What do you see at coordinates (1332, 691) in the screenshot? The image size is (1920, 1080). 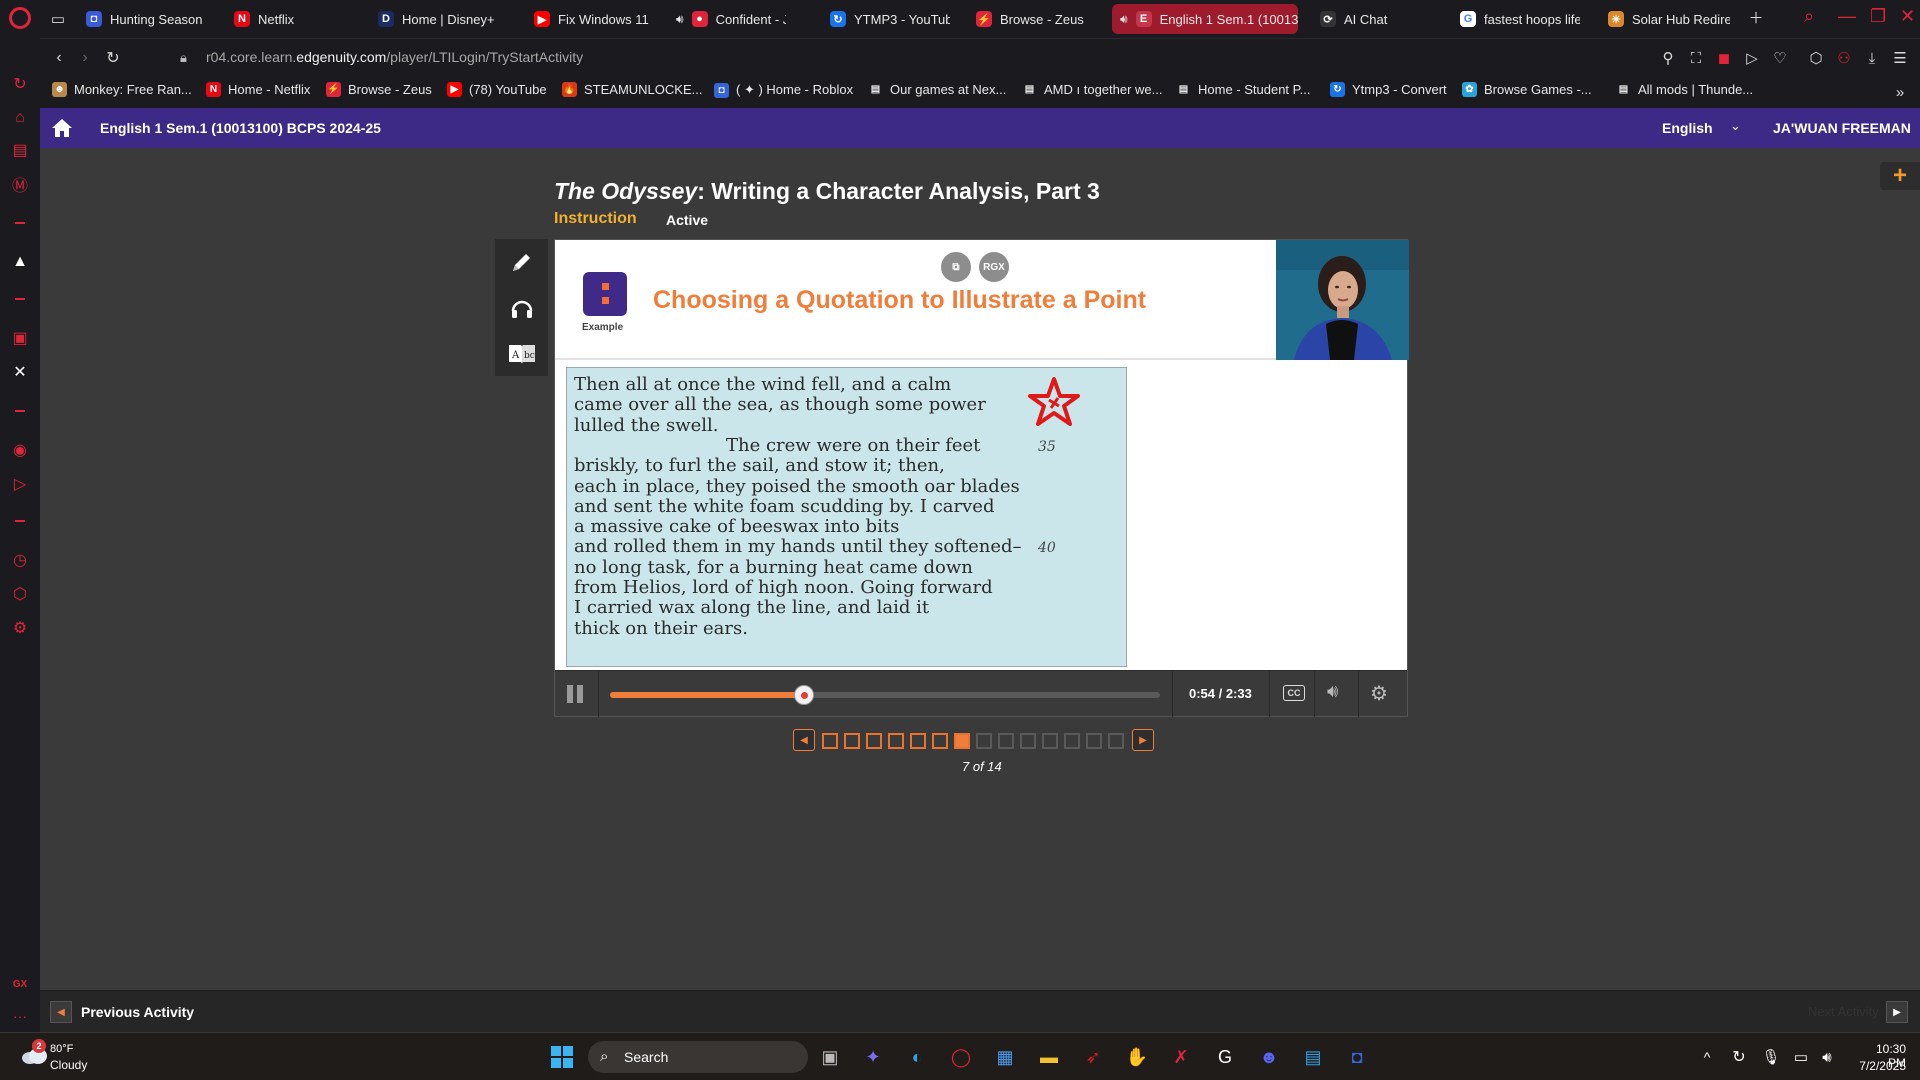 I see `volume-icon: 🔊︎` at bounding box center [1332, 691].